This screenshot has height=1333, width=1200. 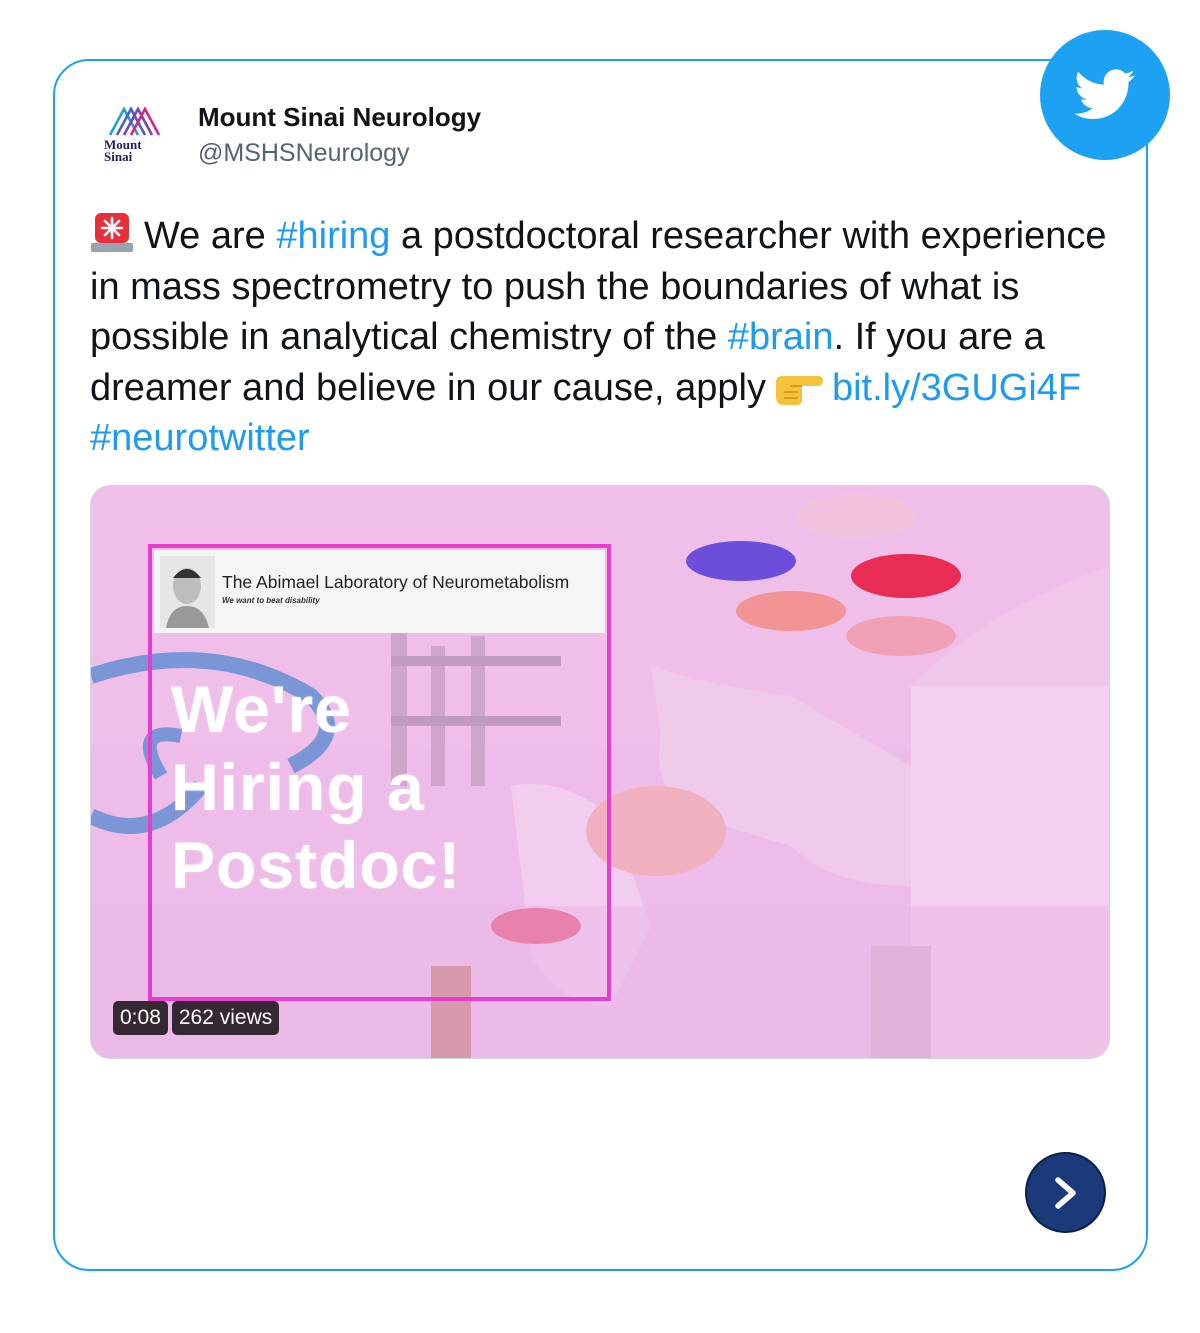 I want to click on twitter-badge, so click(x=1105, y=95).